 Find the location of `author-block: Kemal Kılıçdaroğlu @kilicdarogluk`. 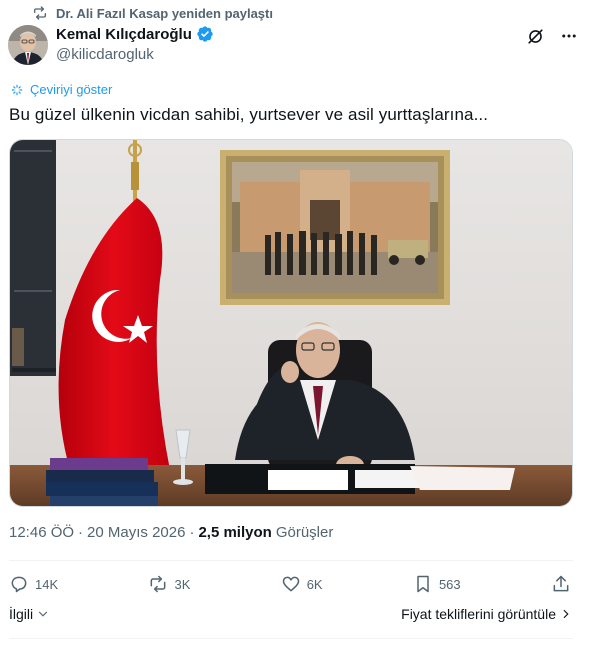

author-block: Kemal Kılıçdaroğlu @kilicdarogluk is located at coordinates (135, 44).